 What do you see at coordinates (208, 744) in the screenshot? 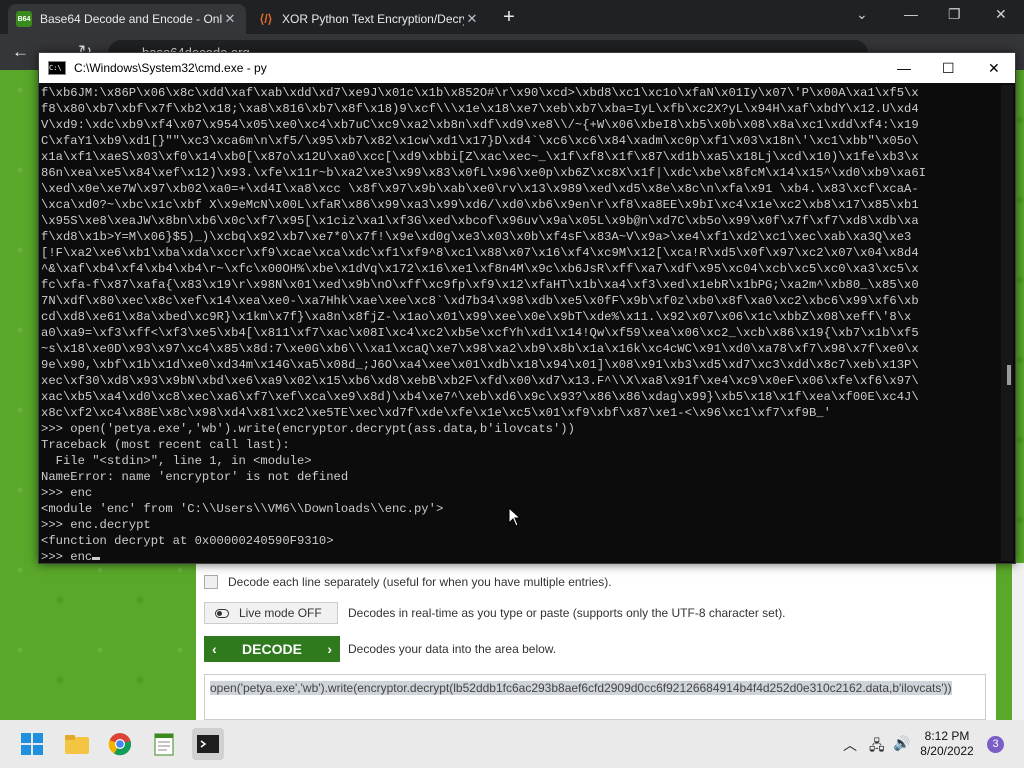
I see `terminal-icon` at bounding box center [208, 744].